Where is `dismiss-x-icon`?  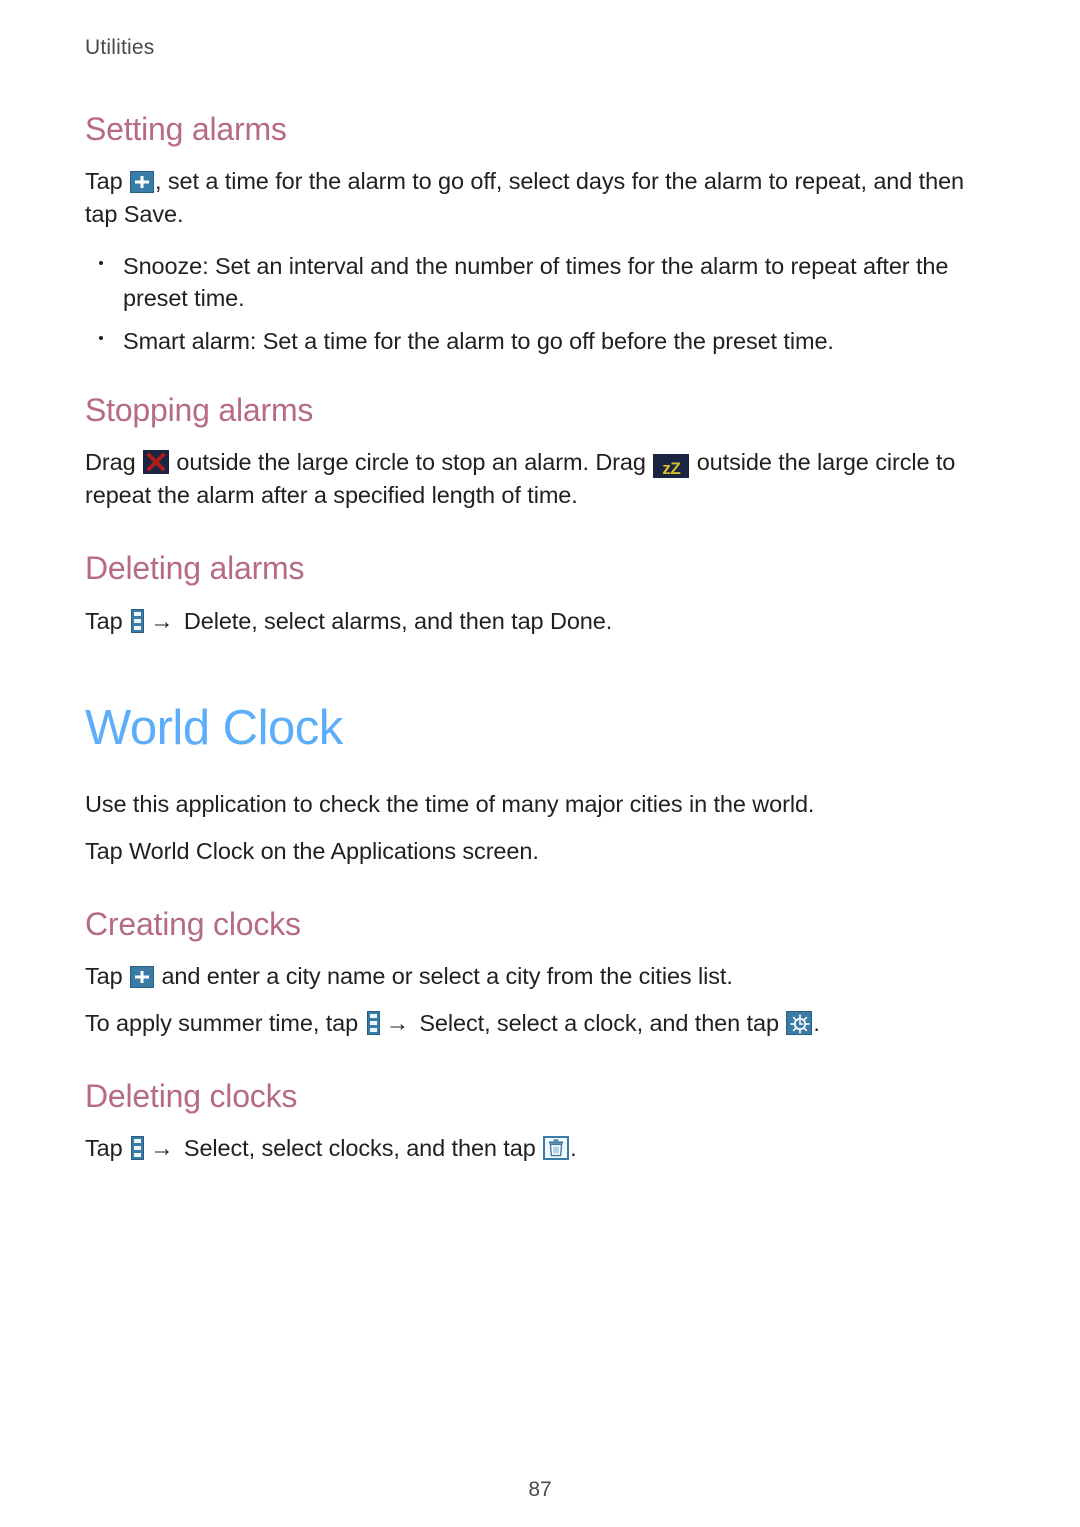
dismiss-x-icon is located at coordinates (155, 462).